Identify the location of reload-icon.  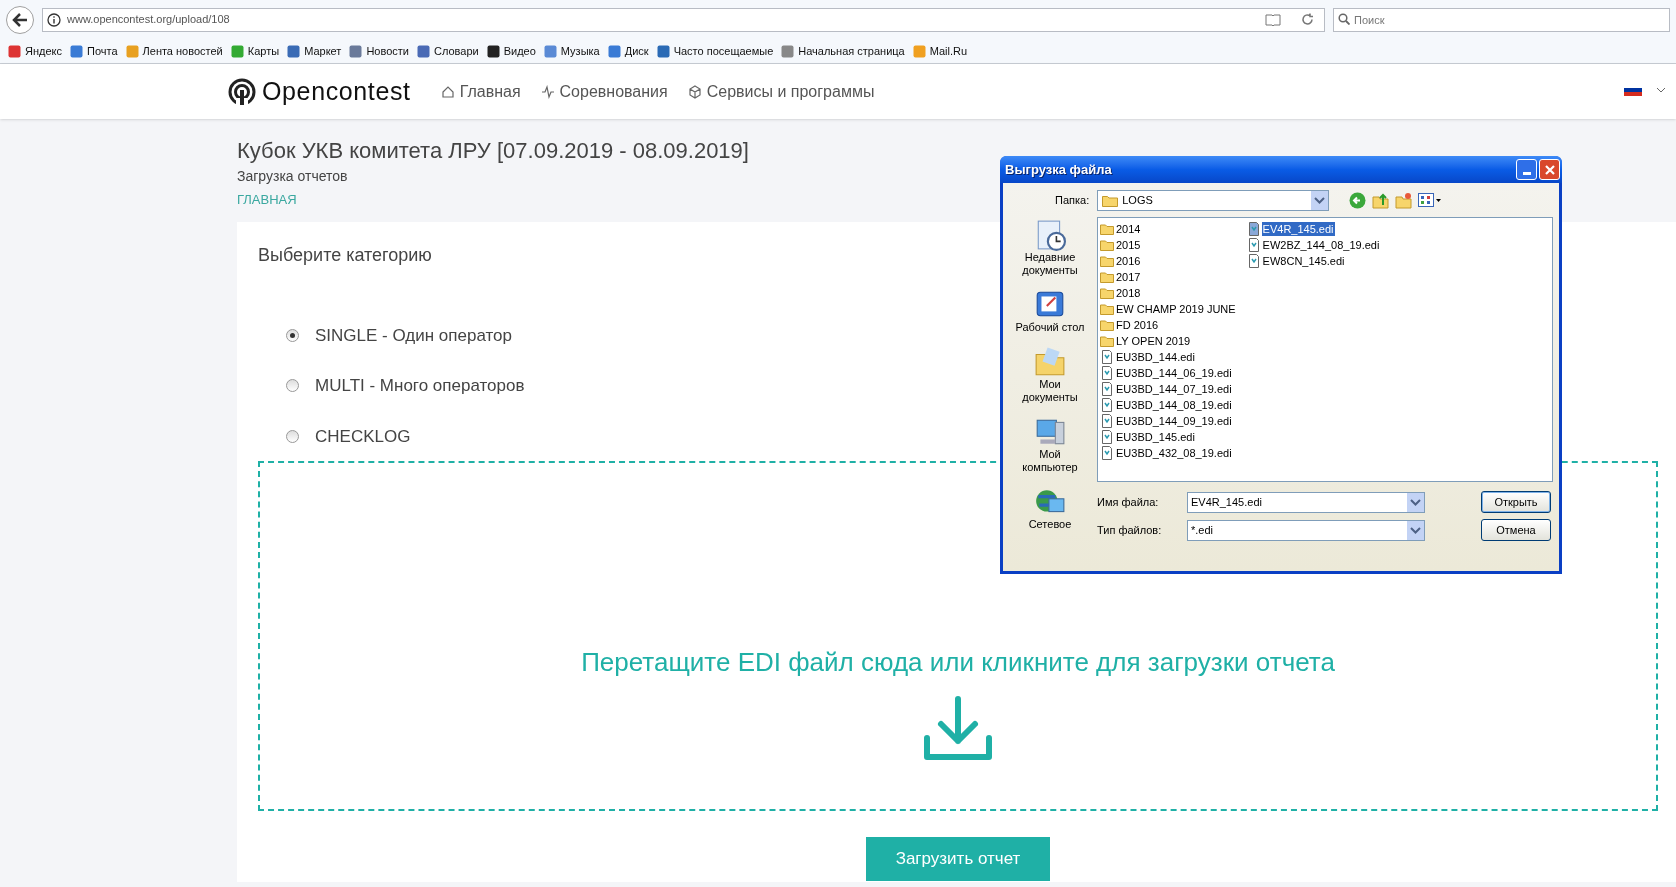
(1307, 19).